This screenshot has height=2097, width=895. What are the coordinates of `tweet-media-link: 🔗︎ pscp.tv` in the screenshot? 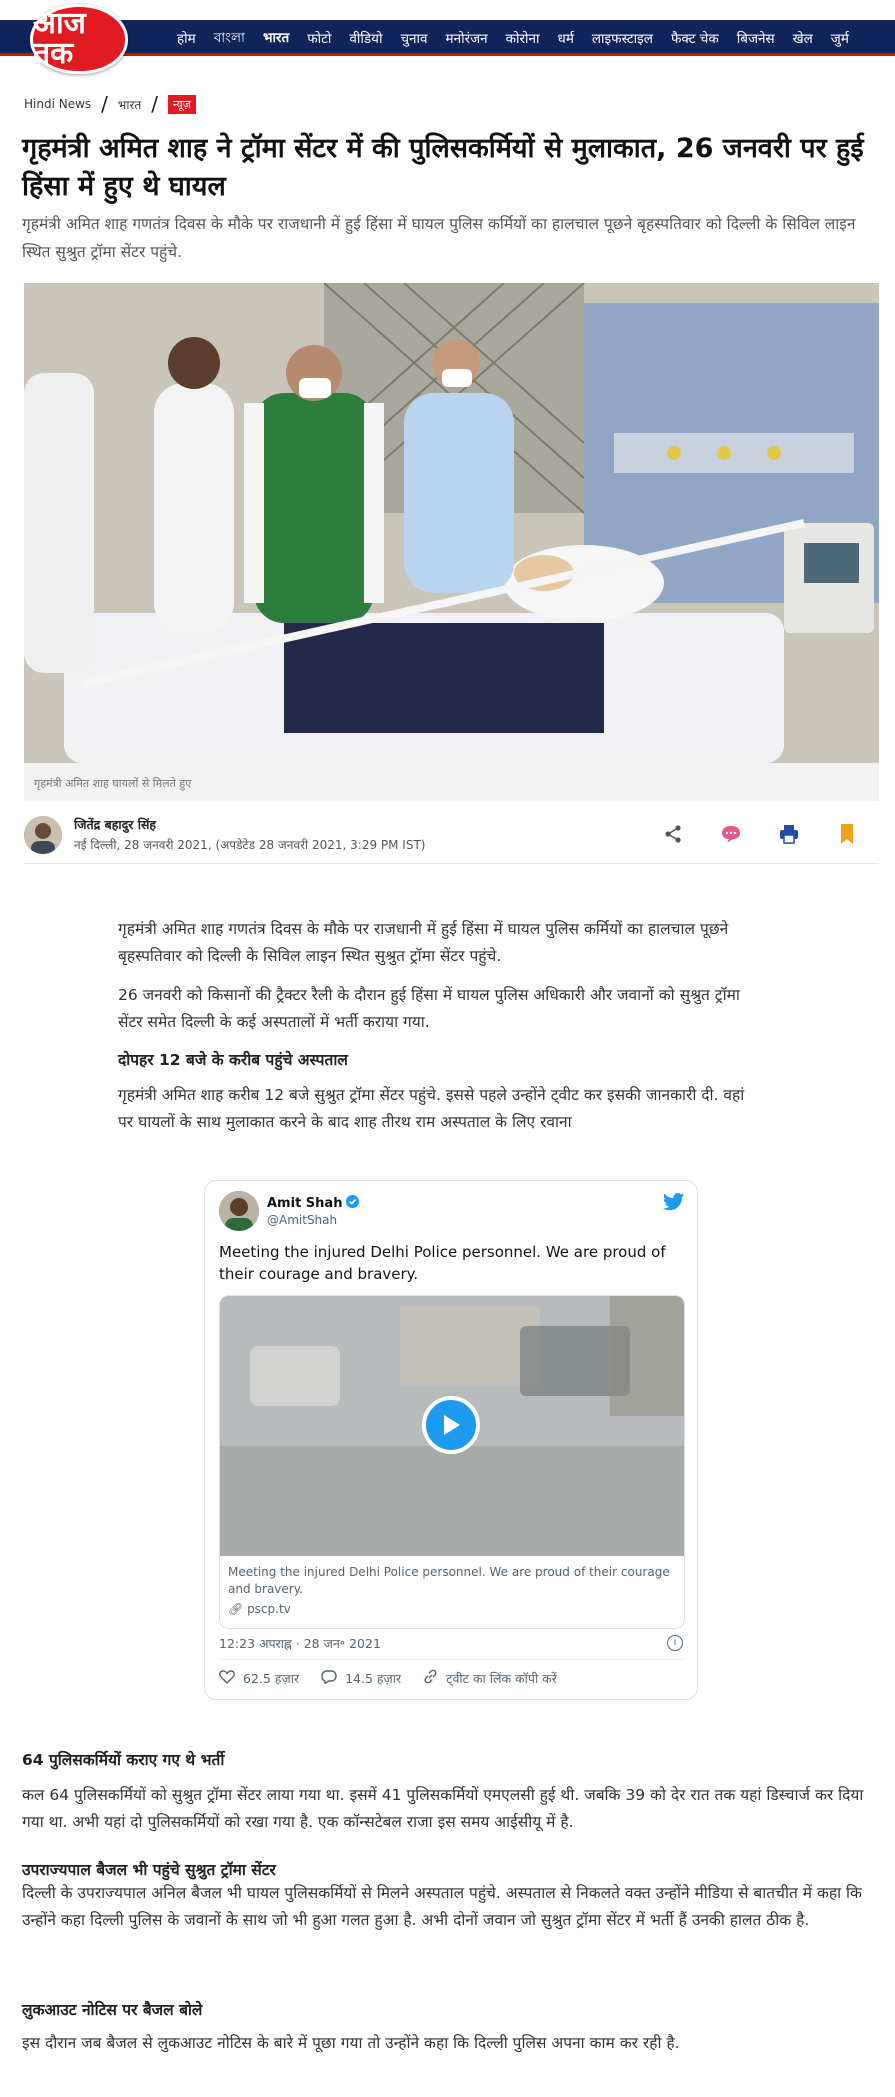 It's located at (259, 1609).